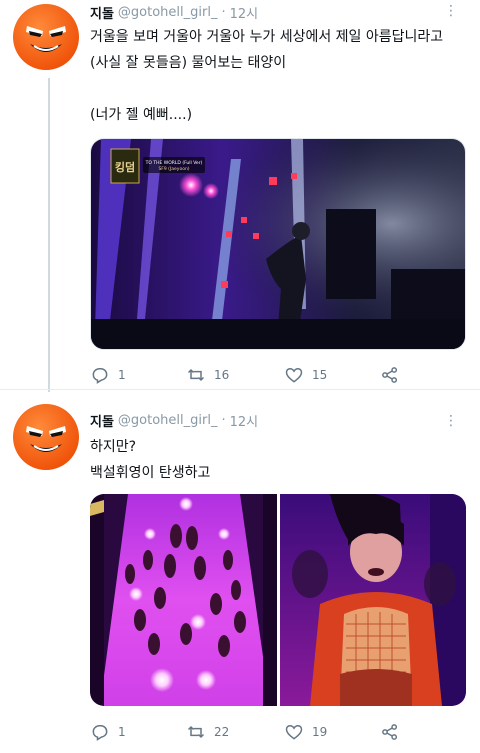  Describe the element at coordinates (150, 460) in the screenshot. I see `tweet-text: 하지만? 백설휘영이 탄생하고` at that location.